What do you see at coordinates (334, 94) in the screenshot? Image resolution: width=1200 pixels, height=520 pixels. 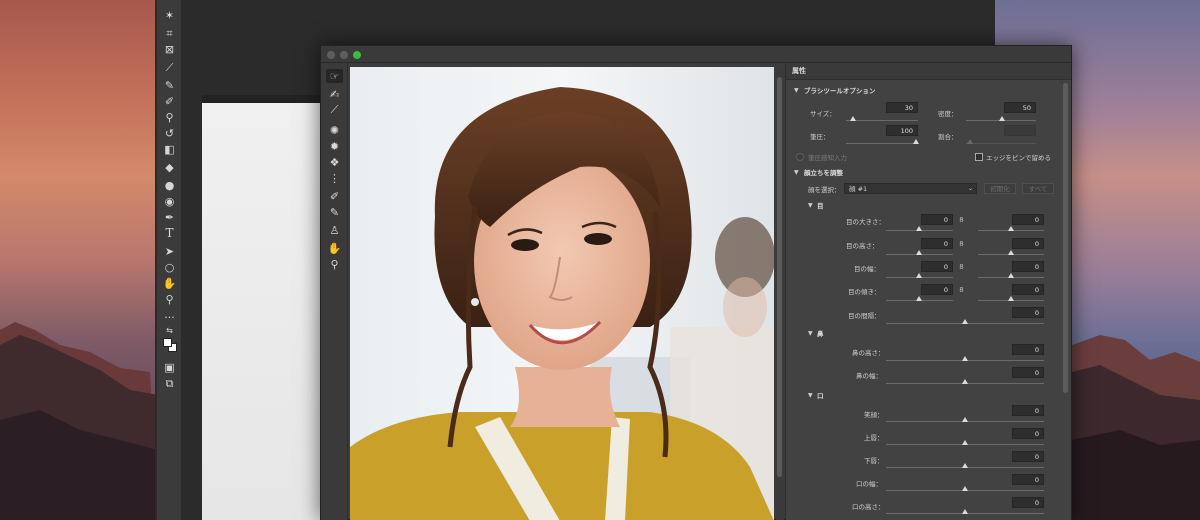 I see `reconstruct-icon: ✍` at bounding box center [334, 94].